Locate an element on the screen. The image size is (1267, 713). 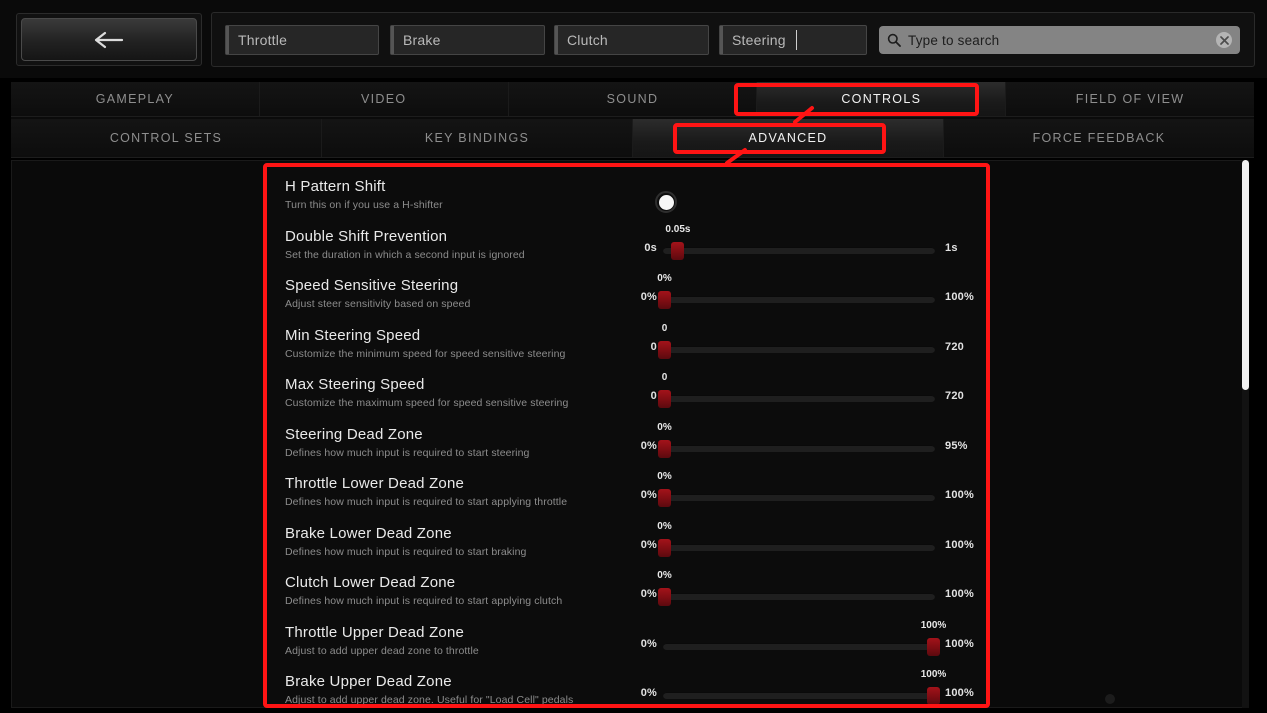
scrollbar-thumb is located at coordinates (1245, 275).